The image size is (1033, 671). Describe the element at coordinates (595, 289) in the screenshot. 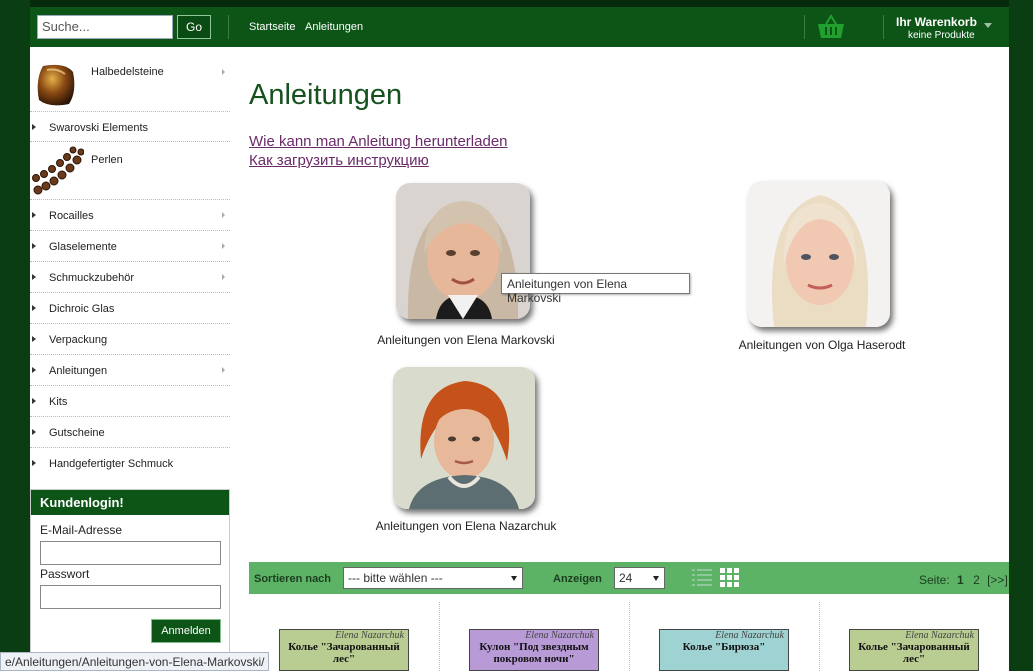

I see `tooltip: Anleitungen von Elena Markovski` at that location.